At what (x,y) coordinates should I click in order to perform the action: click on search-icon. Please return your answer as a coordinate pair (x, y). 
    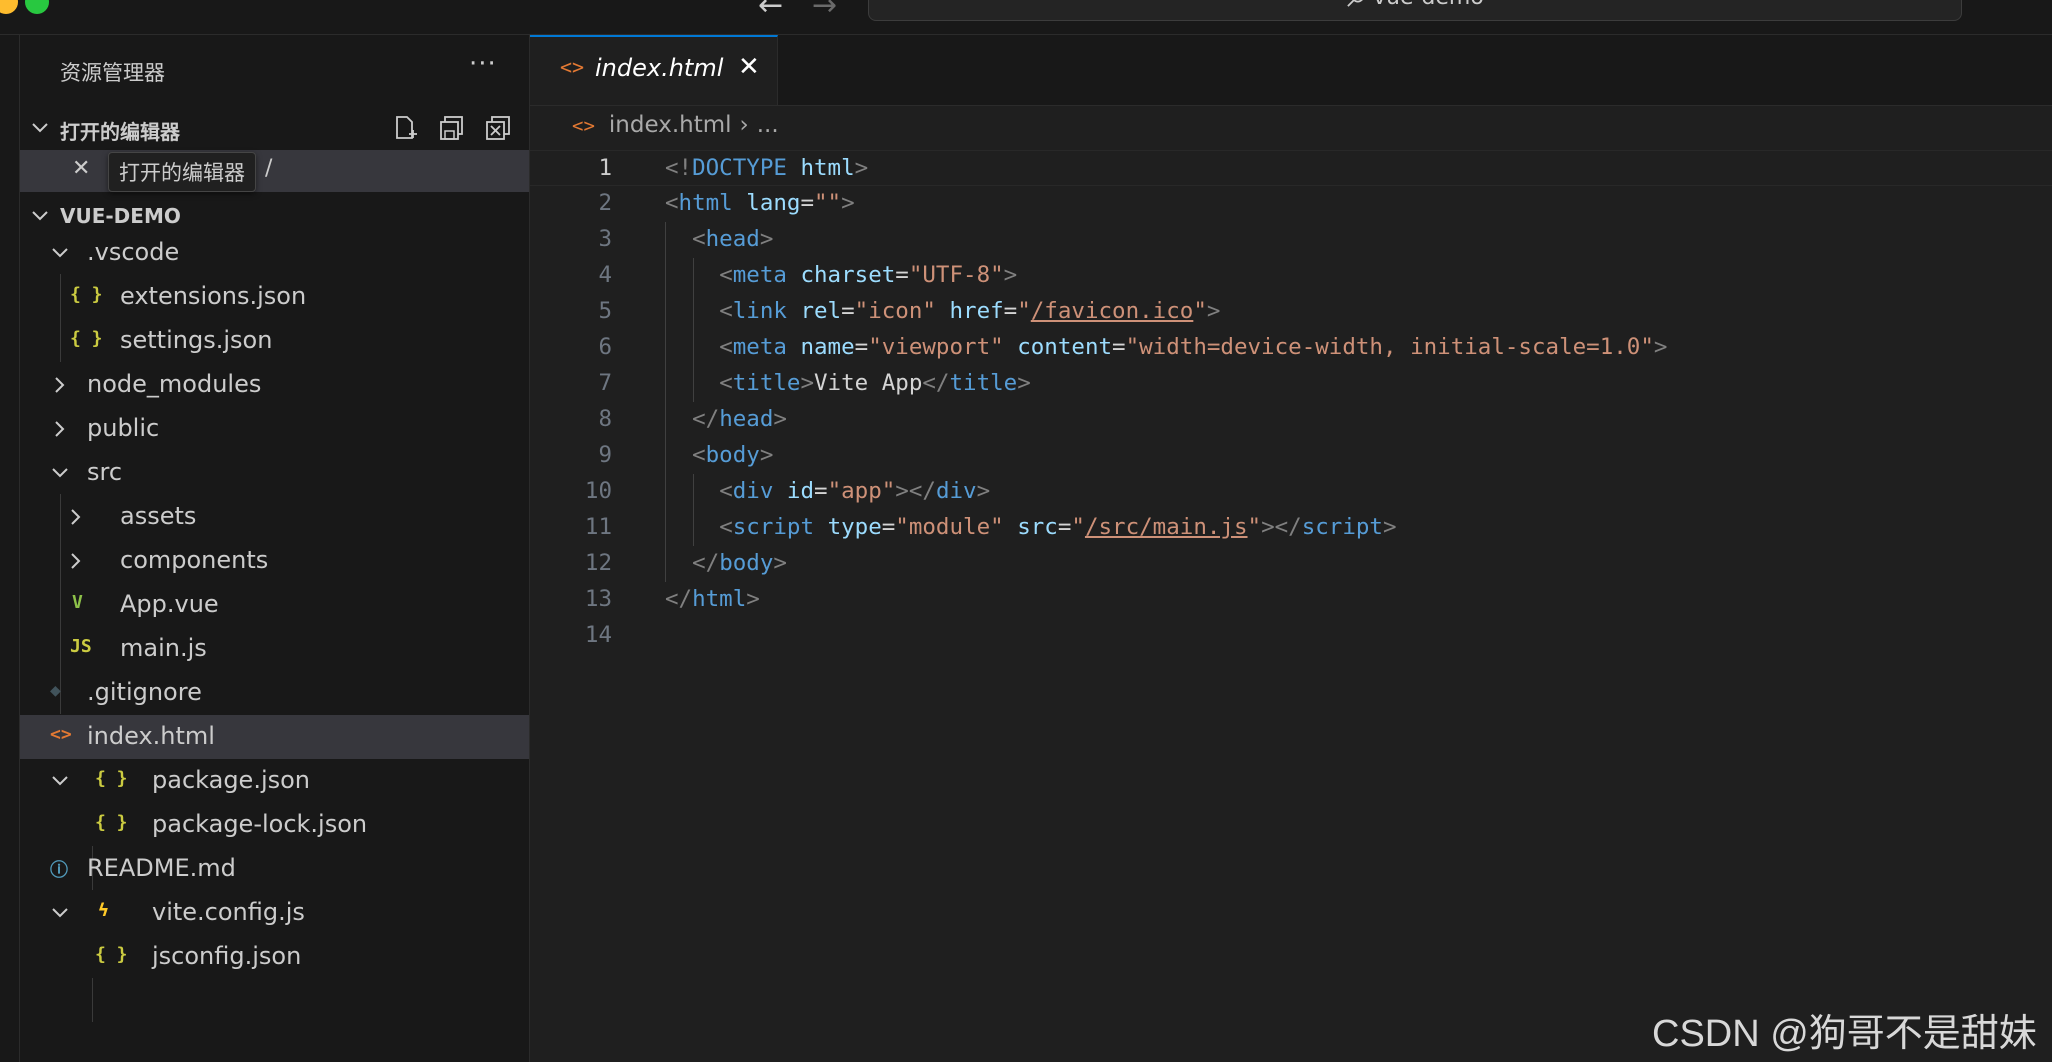
    Looking at the image, I should click on (1355, 3).